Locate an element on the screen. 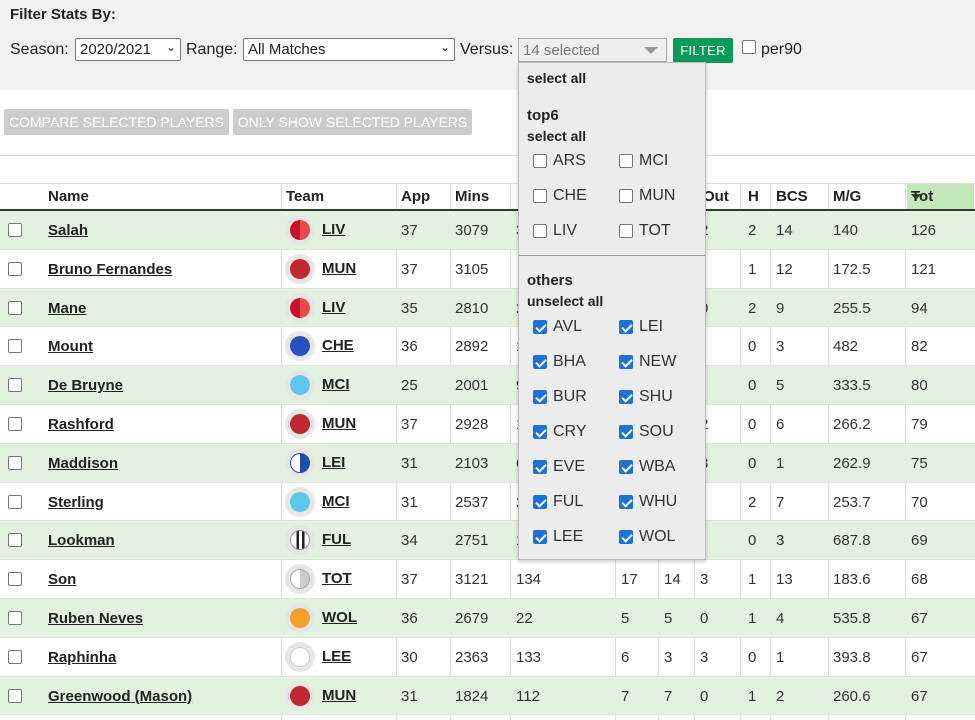  player-name-link: Lookman is located at coordinates (81, 540).